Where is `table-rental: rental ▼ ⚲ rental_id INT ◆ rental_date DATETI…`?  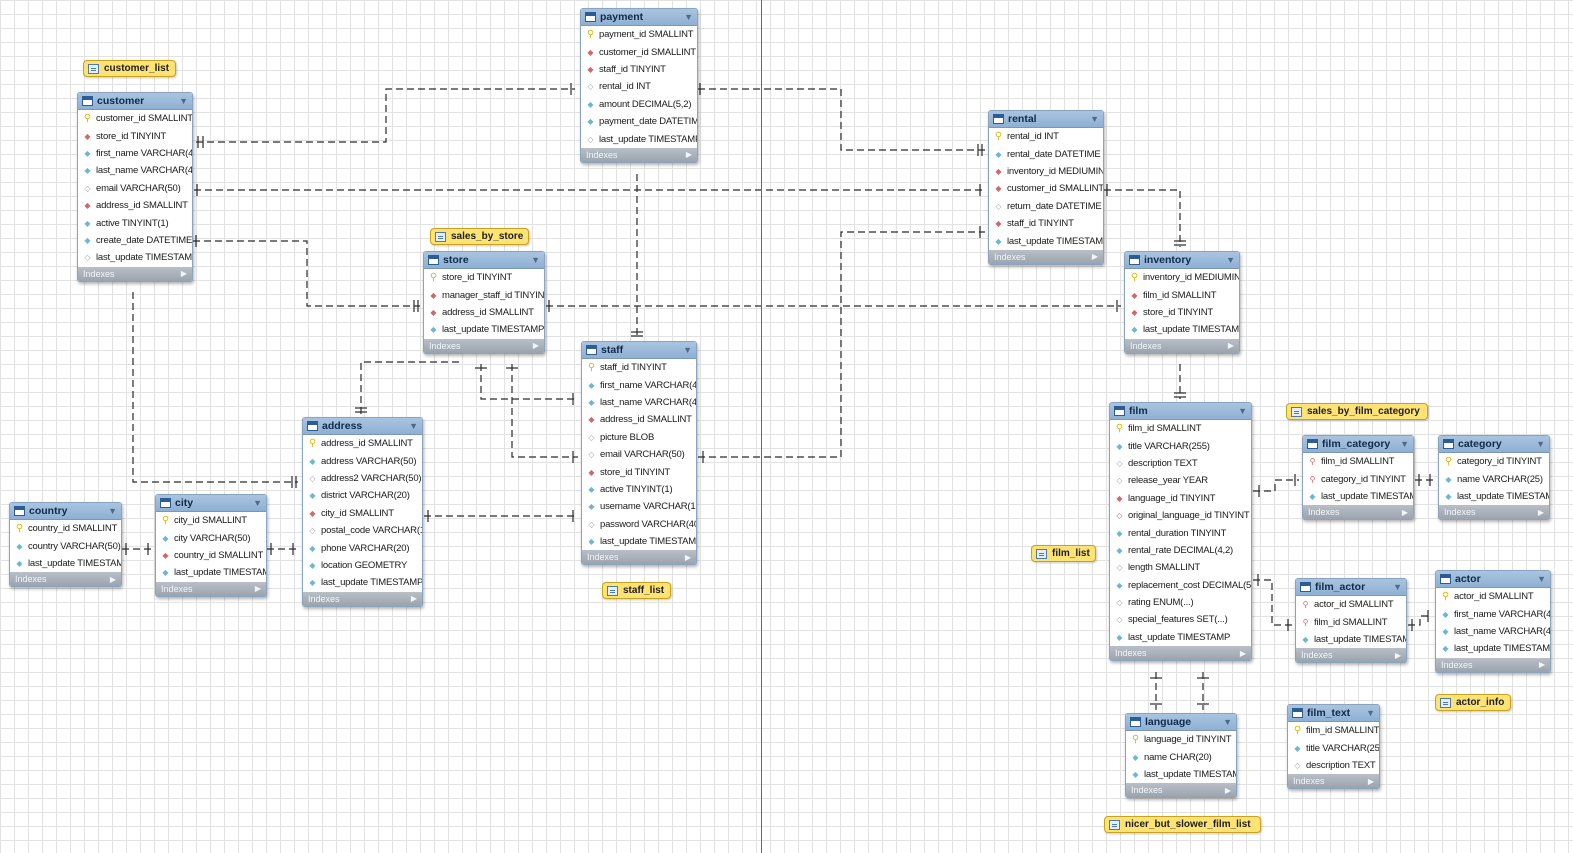 table-rental: rental ▼ ⚲ rental_id INT ◆ rental_date DATETI… is located at coordinates (1046, 187).